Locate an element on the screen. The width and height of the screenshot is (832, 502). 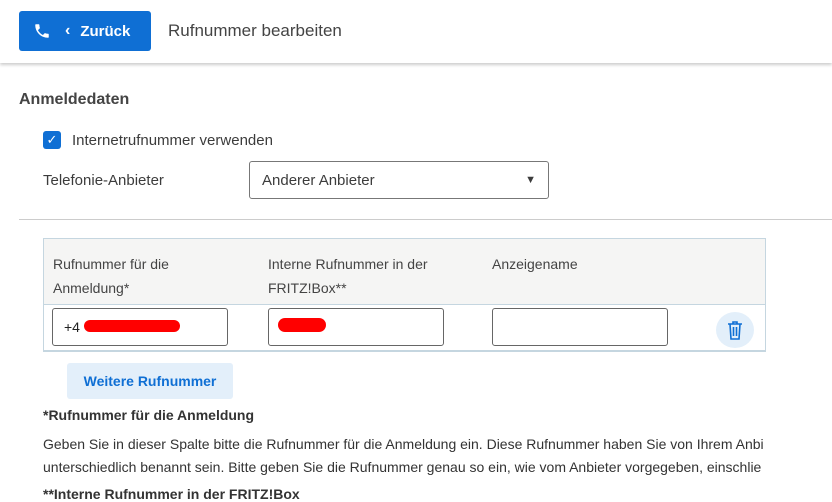
note-title: **Interne Rufnummer in der FRITZ!Box is located at coordinates (171, 494).